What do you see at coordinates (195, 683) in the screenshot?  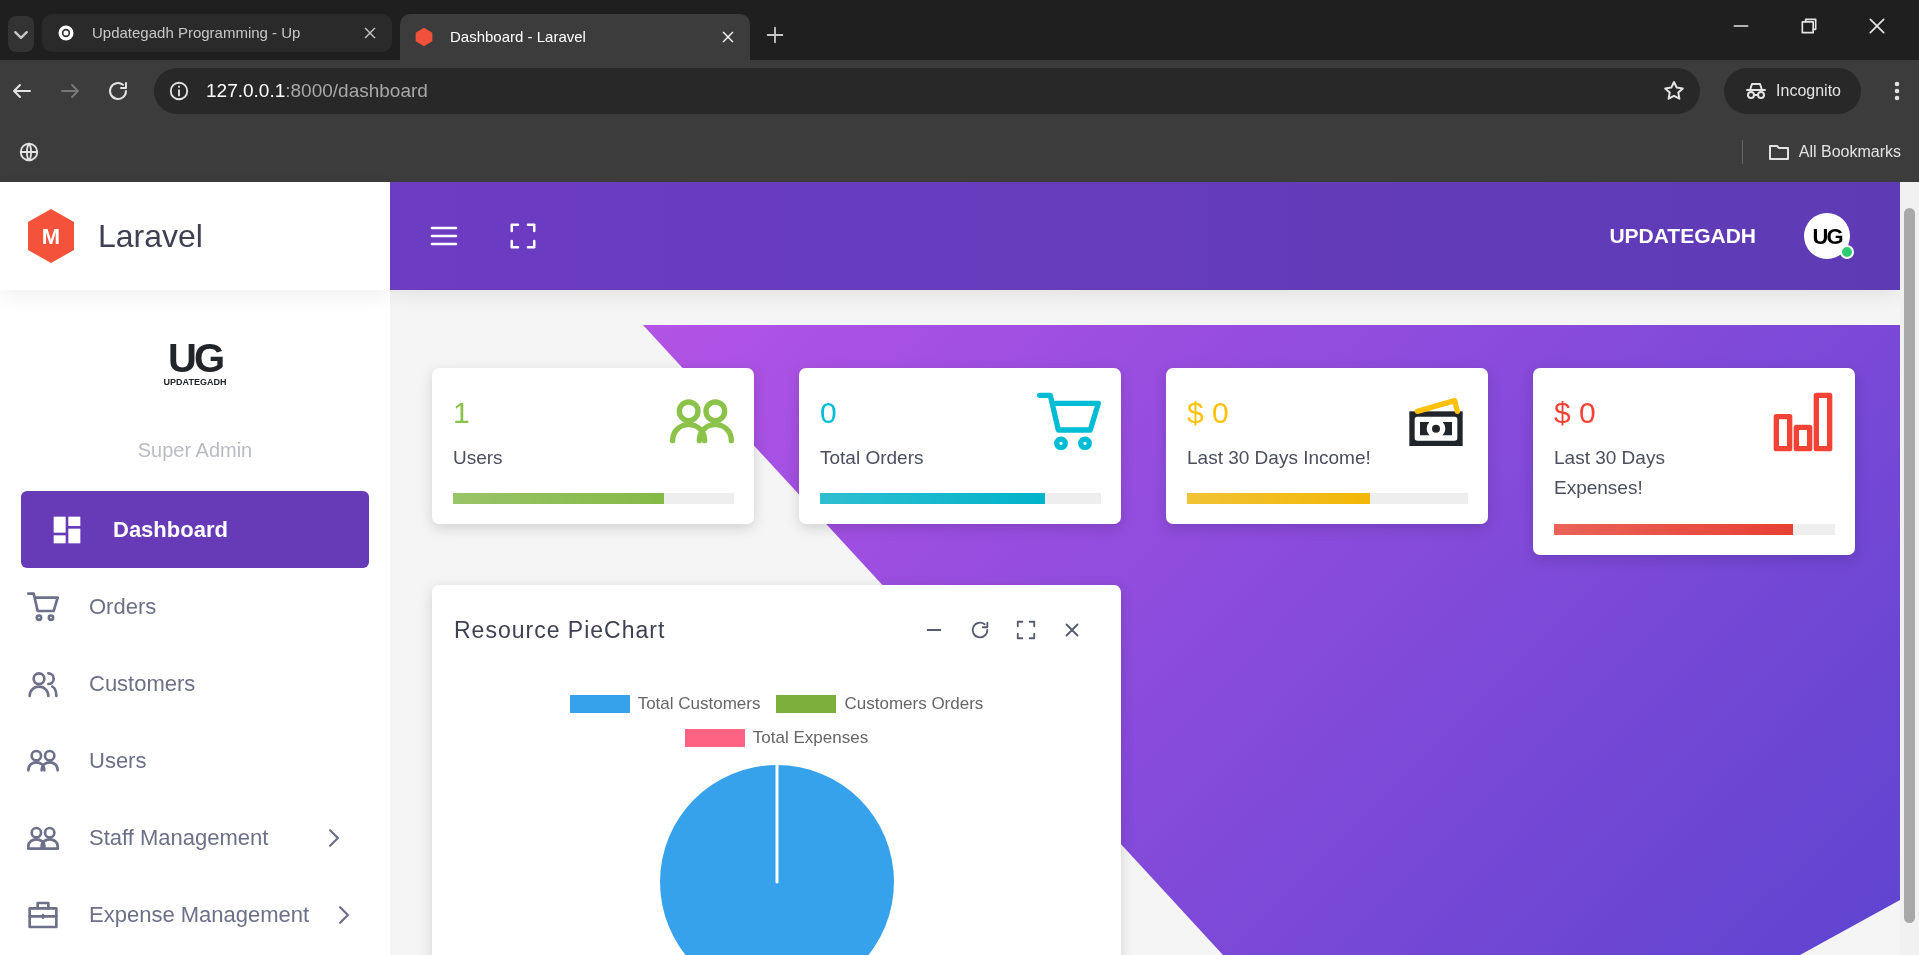 I see `sidebar-item: Customers` at bounding box center [195, 683].